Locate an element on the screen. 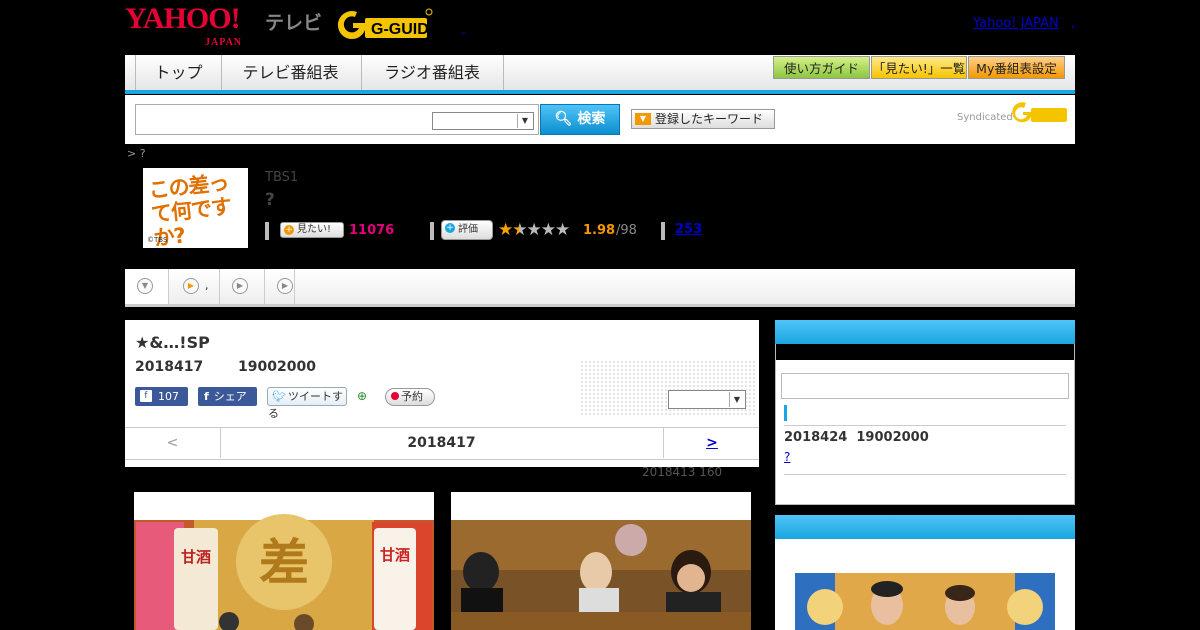 Image resolution: width=1200 pixels, height=630 pixels. rating-count: /98 is located at coordinates (626, 230).